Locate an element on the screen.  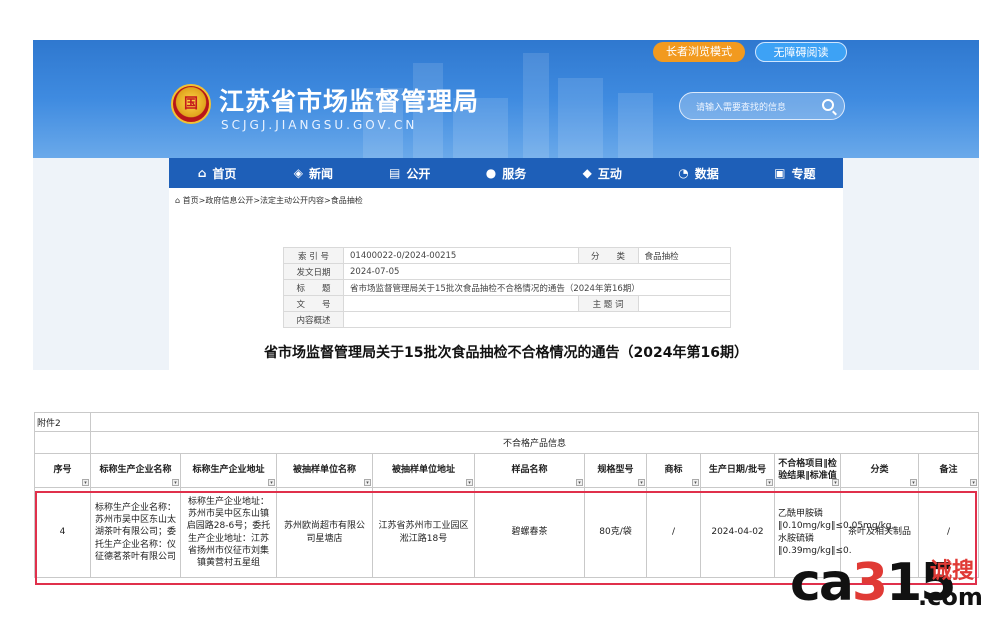
main-nav: ⌂ 首页 ◈ 新闻 ▤ 公开 ● 服务 ◆ 互动 ◔ 数据 ▣ 专题 is located at coordinates (506, 173).